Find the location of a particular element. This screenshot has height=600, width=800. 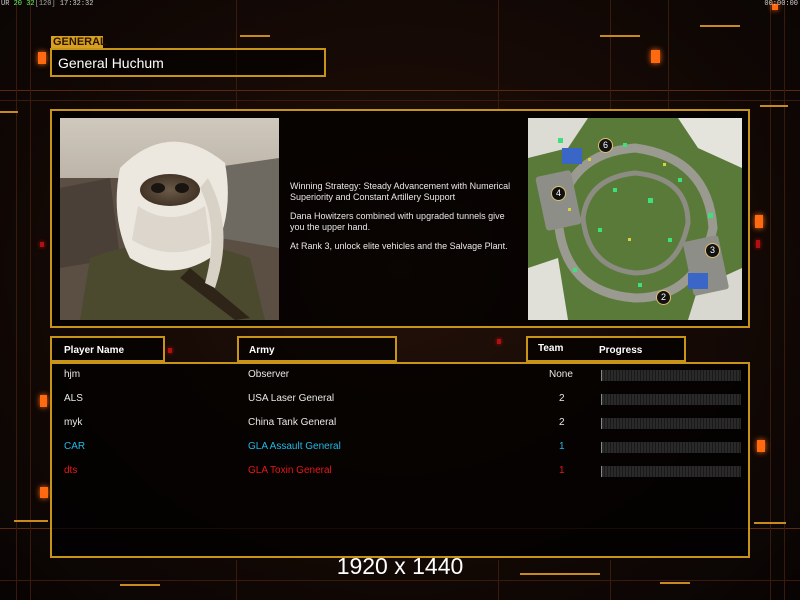

player-row: dts GLA Toxin General 1 is located at coordinates (402, 471).